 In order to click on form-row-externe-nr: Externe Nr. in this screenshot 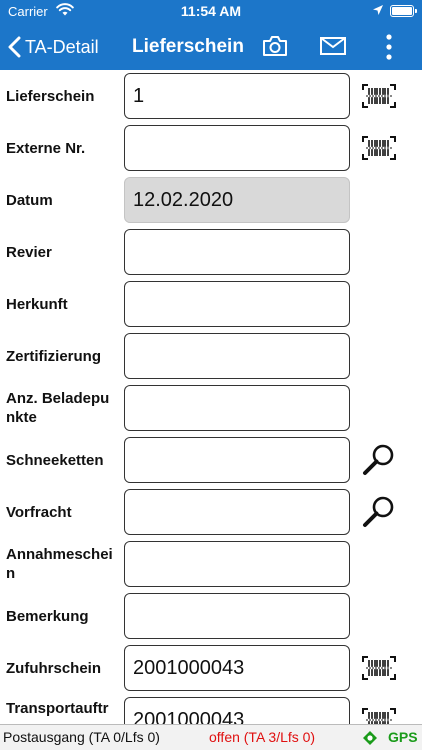, I will do `click(211, 148)`.